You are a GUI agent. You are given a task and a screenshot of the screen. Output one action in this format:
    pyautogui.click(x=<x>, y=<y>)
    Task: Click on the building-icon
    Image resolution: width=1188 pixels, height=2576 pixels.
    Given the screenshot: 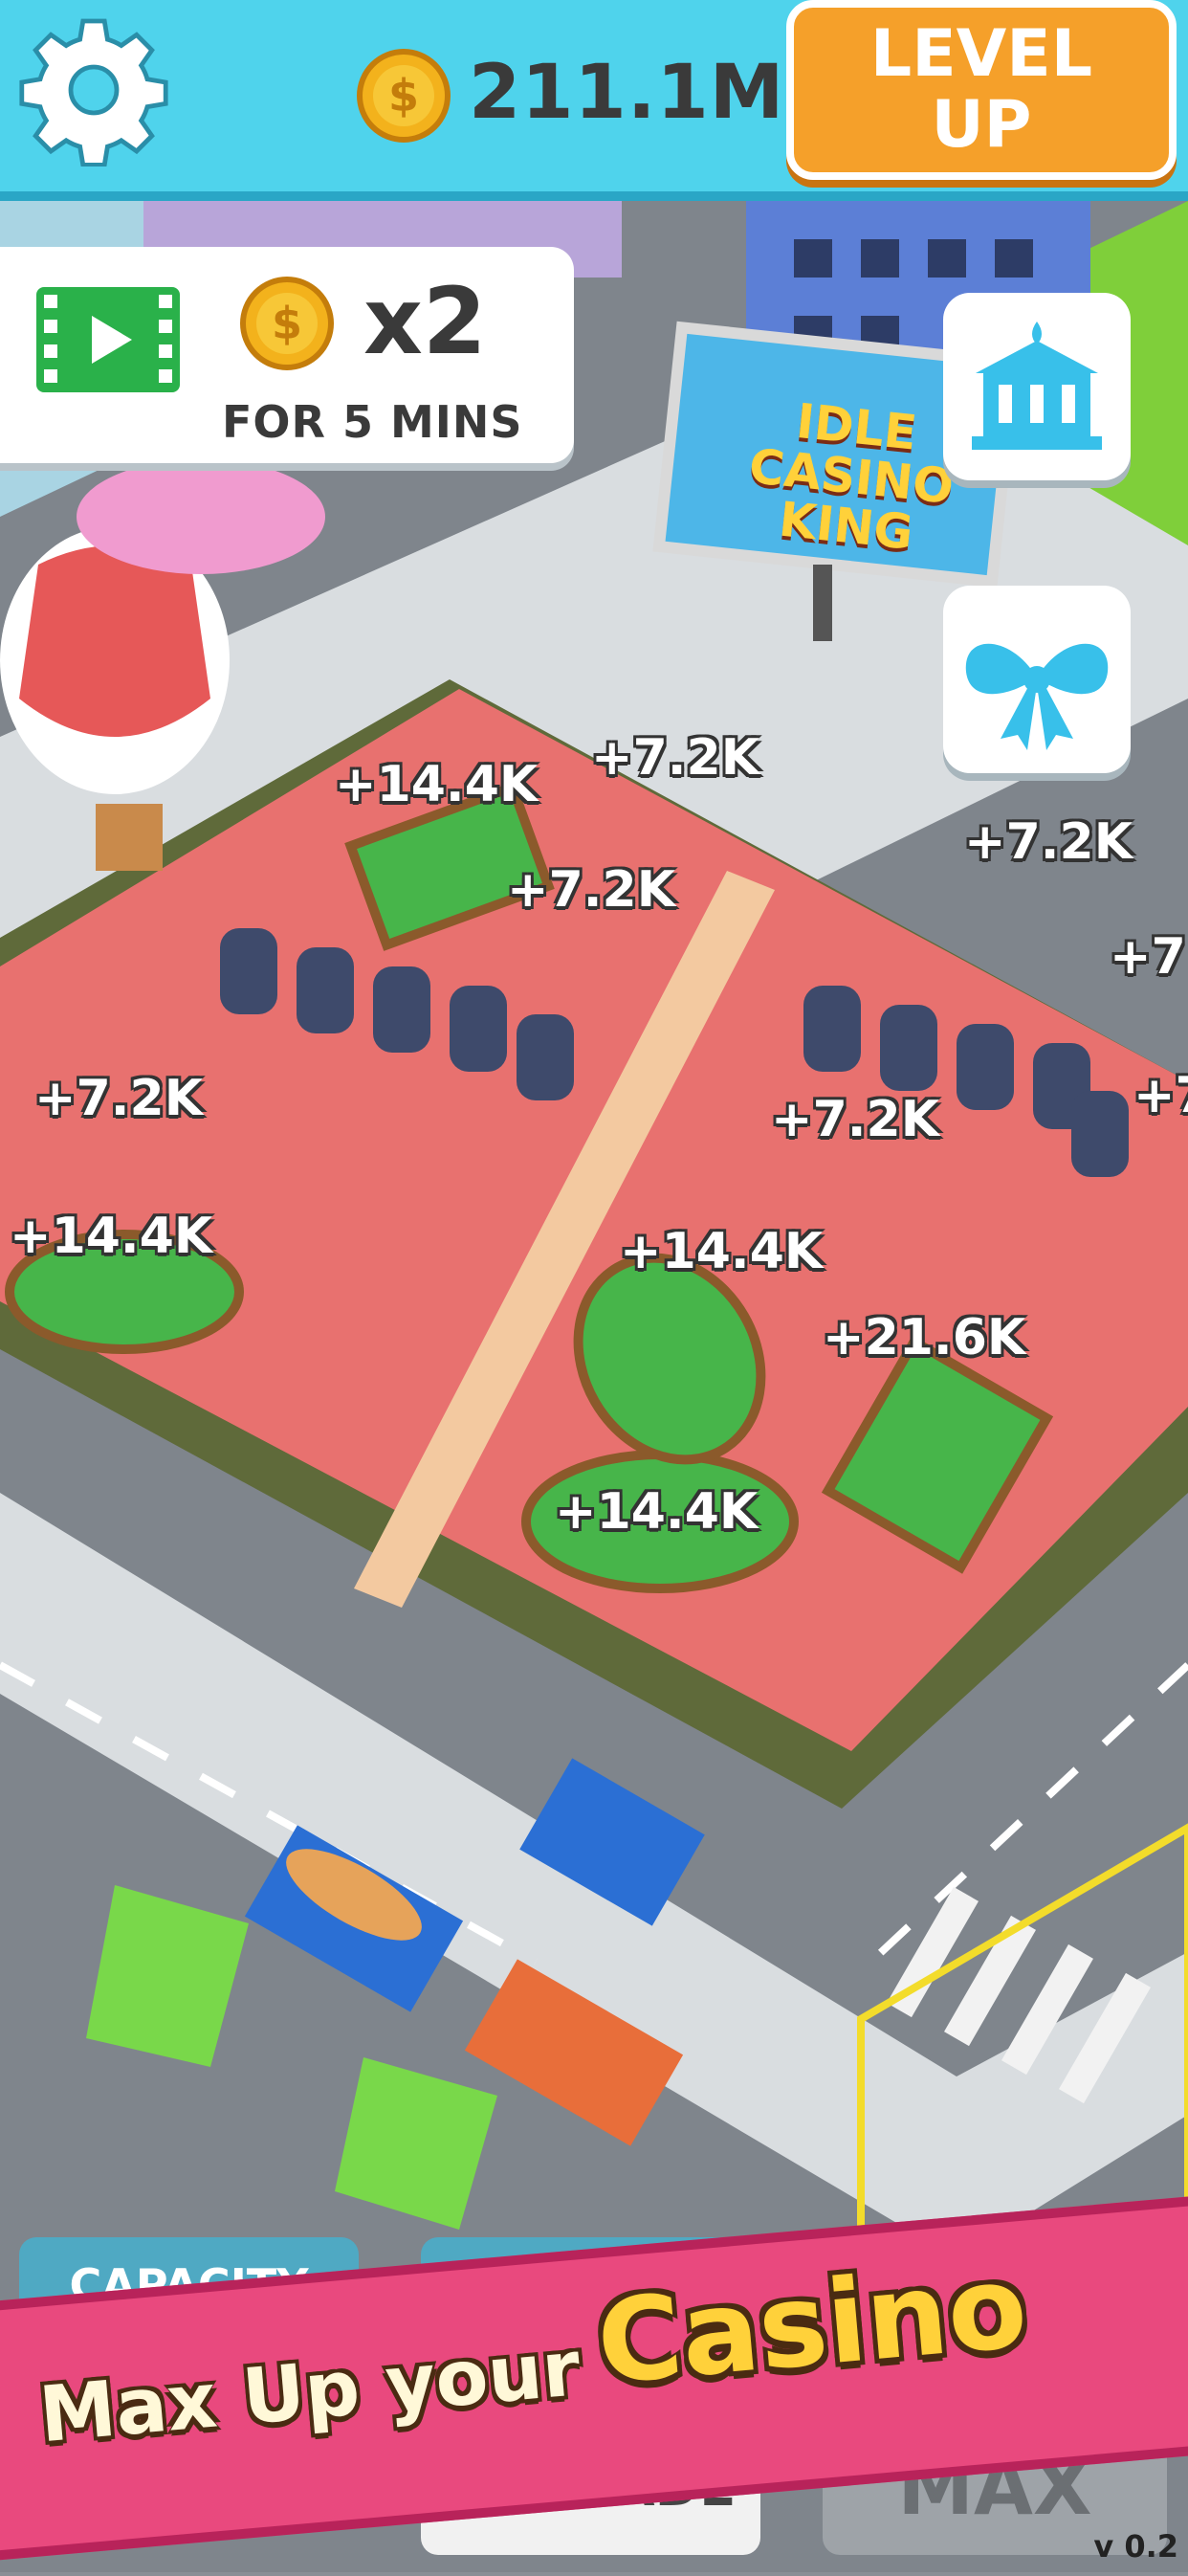 What is the action you would take?
    pyautogui.click(x=1037, y=386)
    